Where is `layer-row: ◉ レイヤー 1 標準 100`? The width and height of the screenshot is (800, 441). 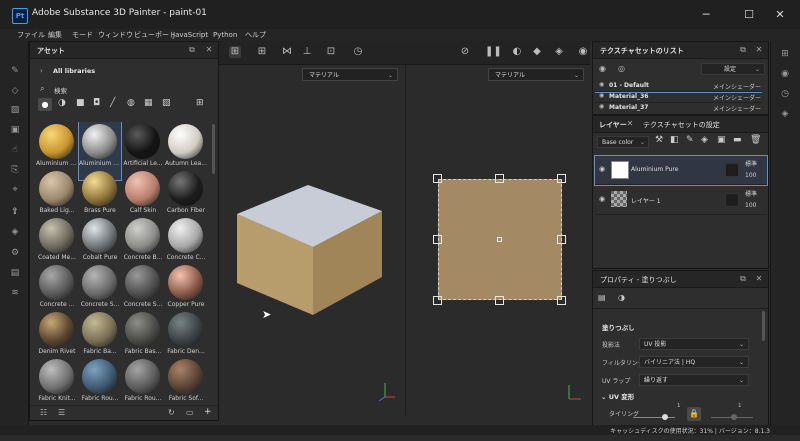 layer-row: ◉ レイヤー 1 標準 100 is located at coordinates (681, 200).